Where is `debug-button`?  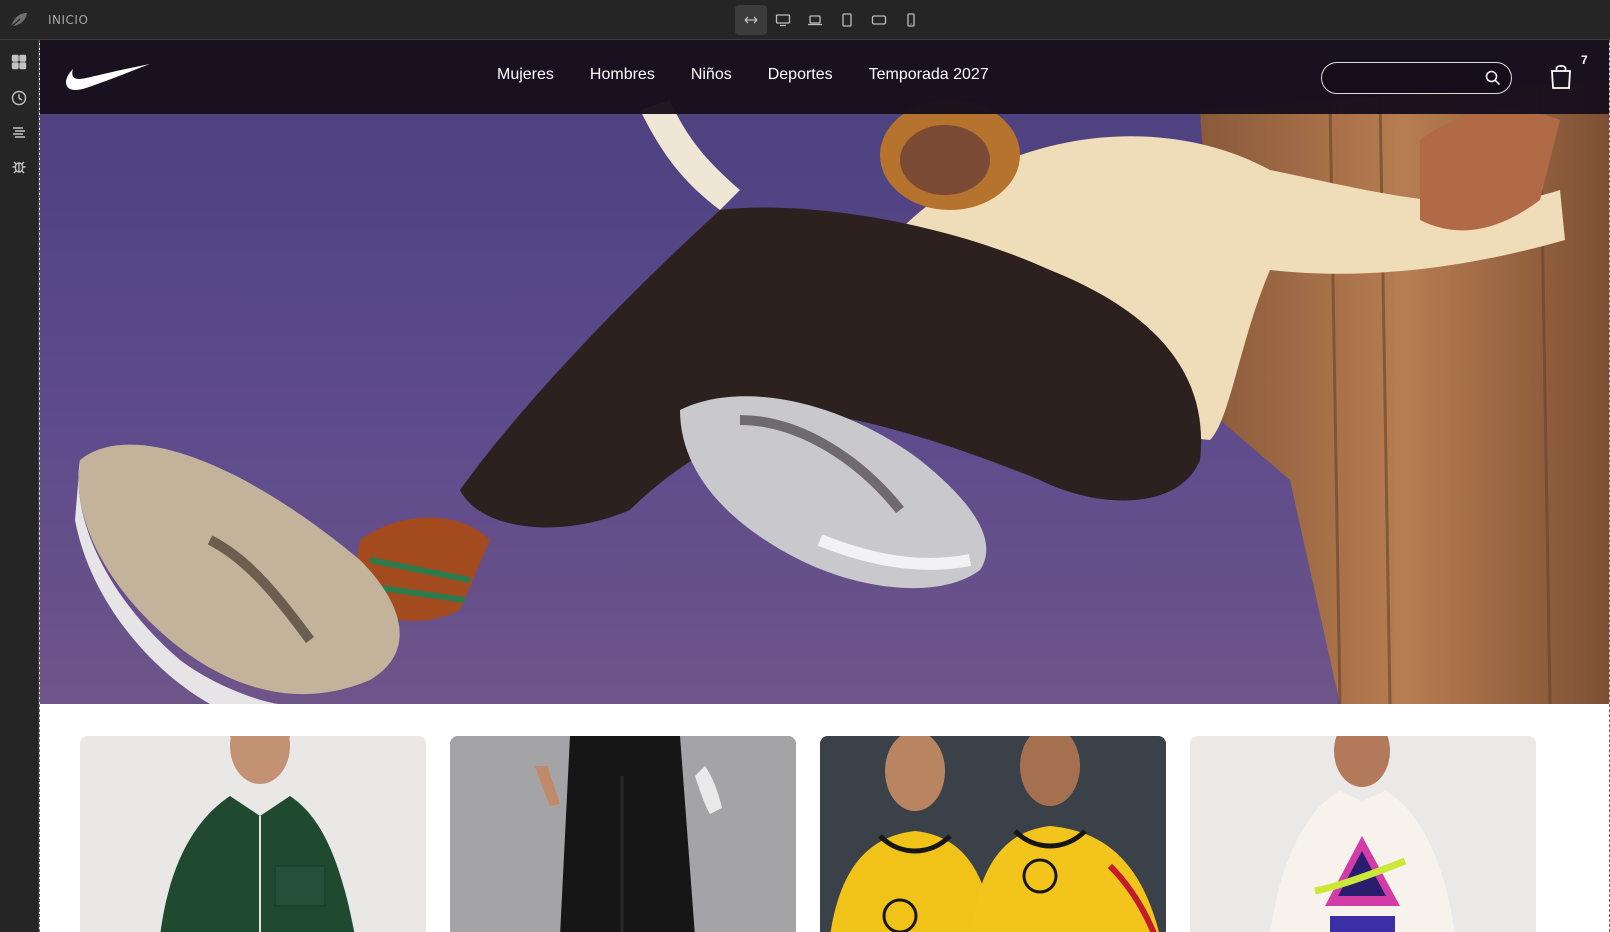
debug-button is located at coordinates (19, 167).